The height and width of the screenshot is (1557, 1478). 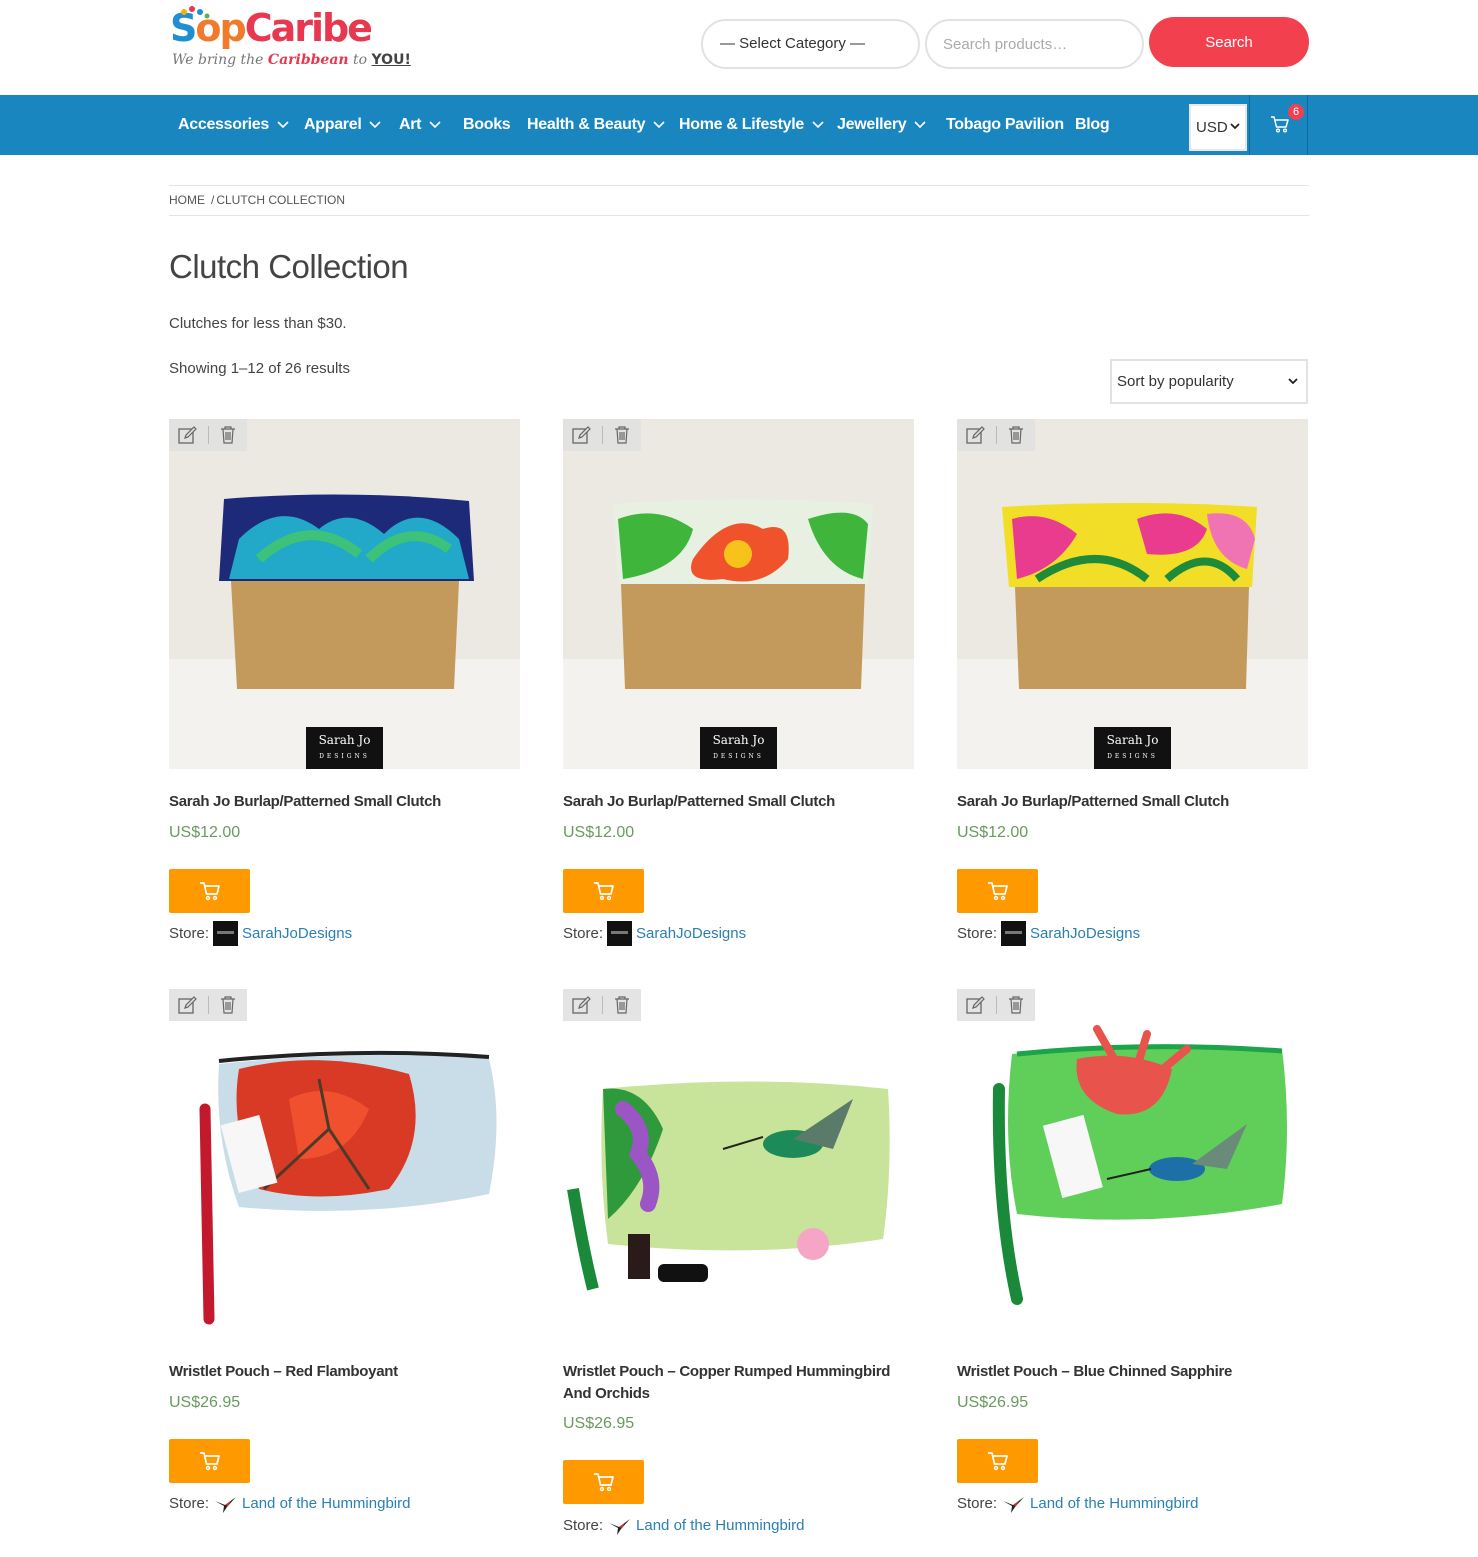 I want to click on nav-item-label: Home & Lifestyle, so click(x=742, y=124).